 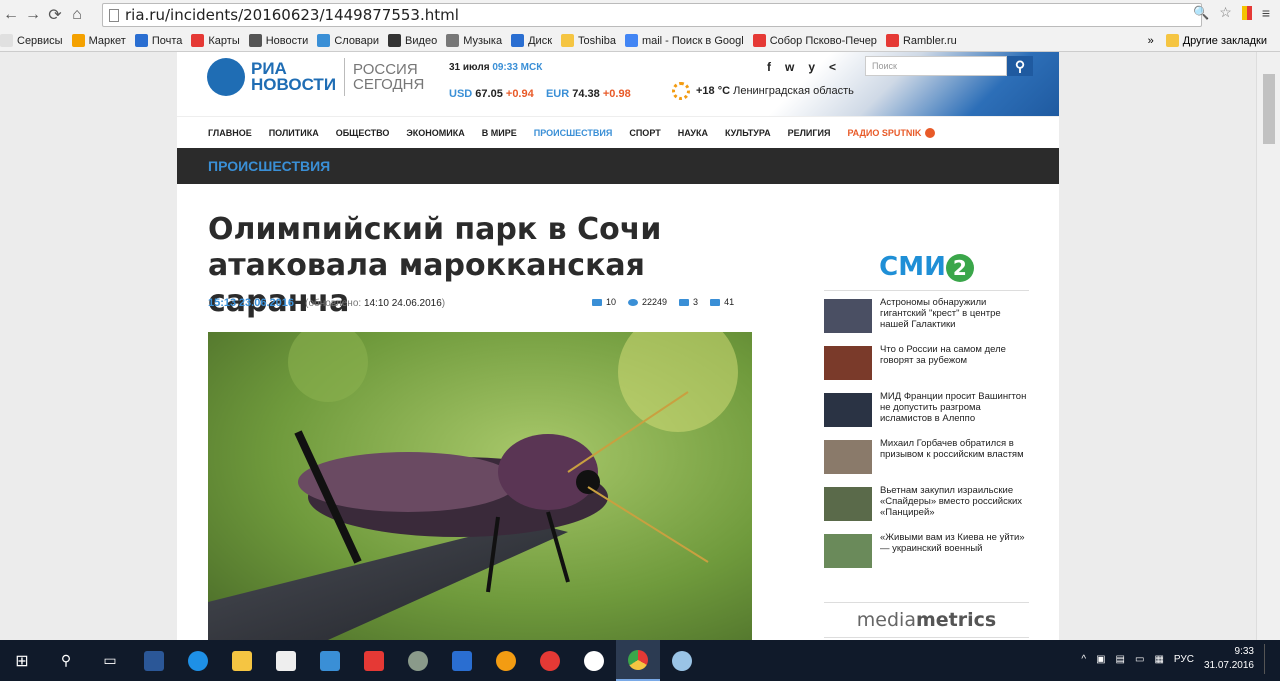 What do you see at coordinates (550, 660) in the screenshot?
I see `opera-icon` at bounding box center [550, 660].